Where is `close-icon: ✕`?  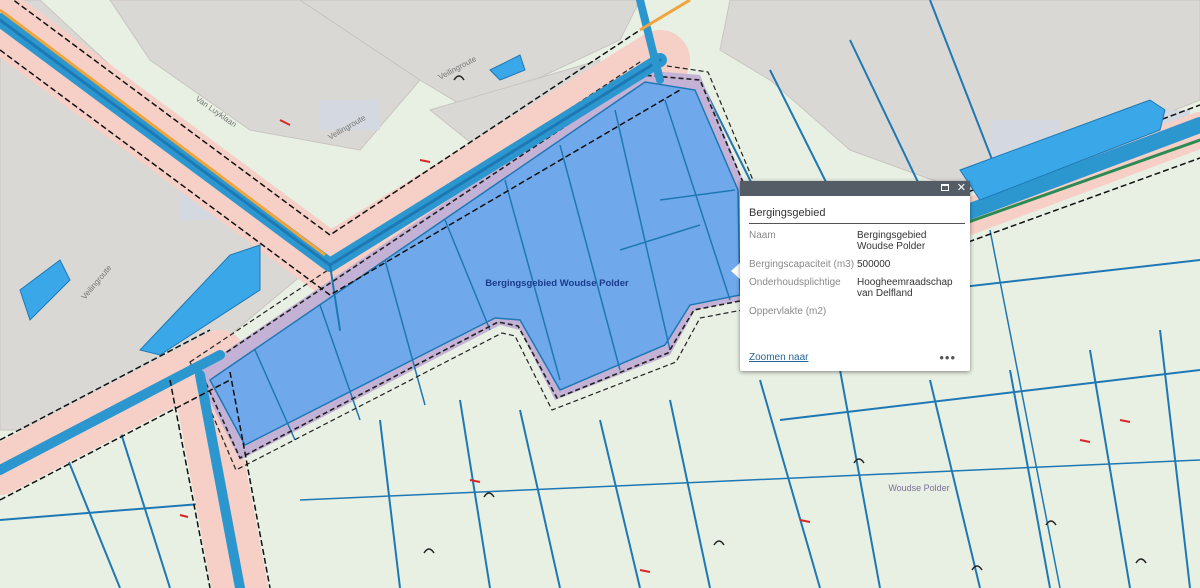 close-icon: ✕ is located at coordinates (961, 188).